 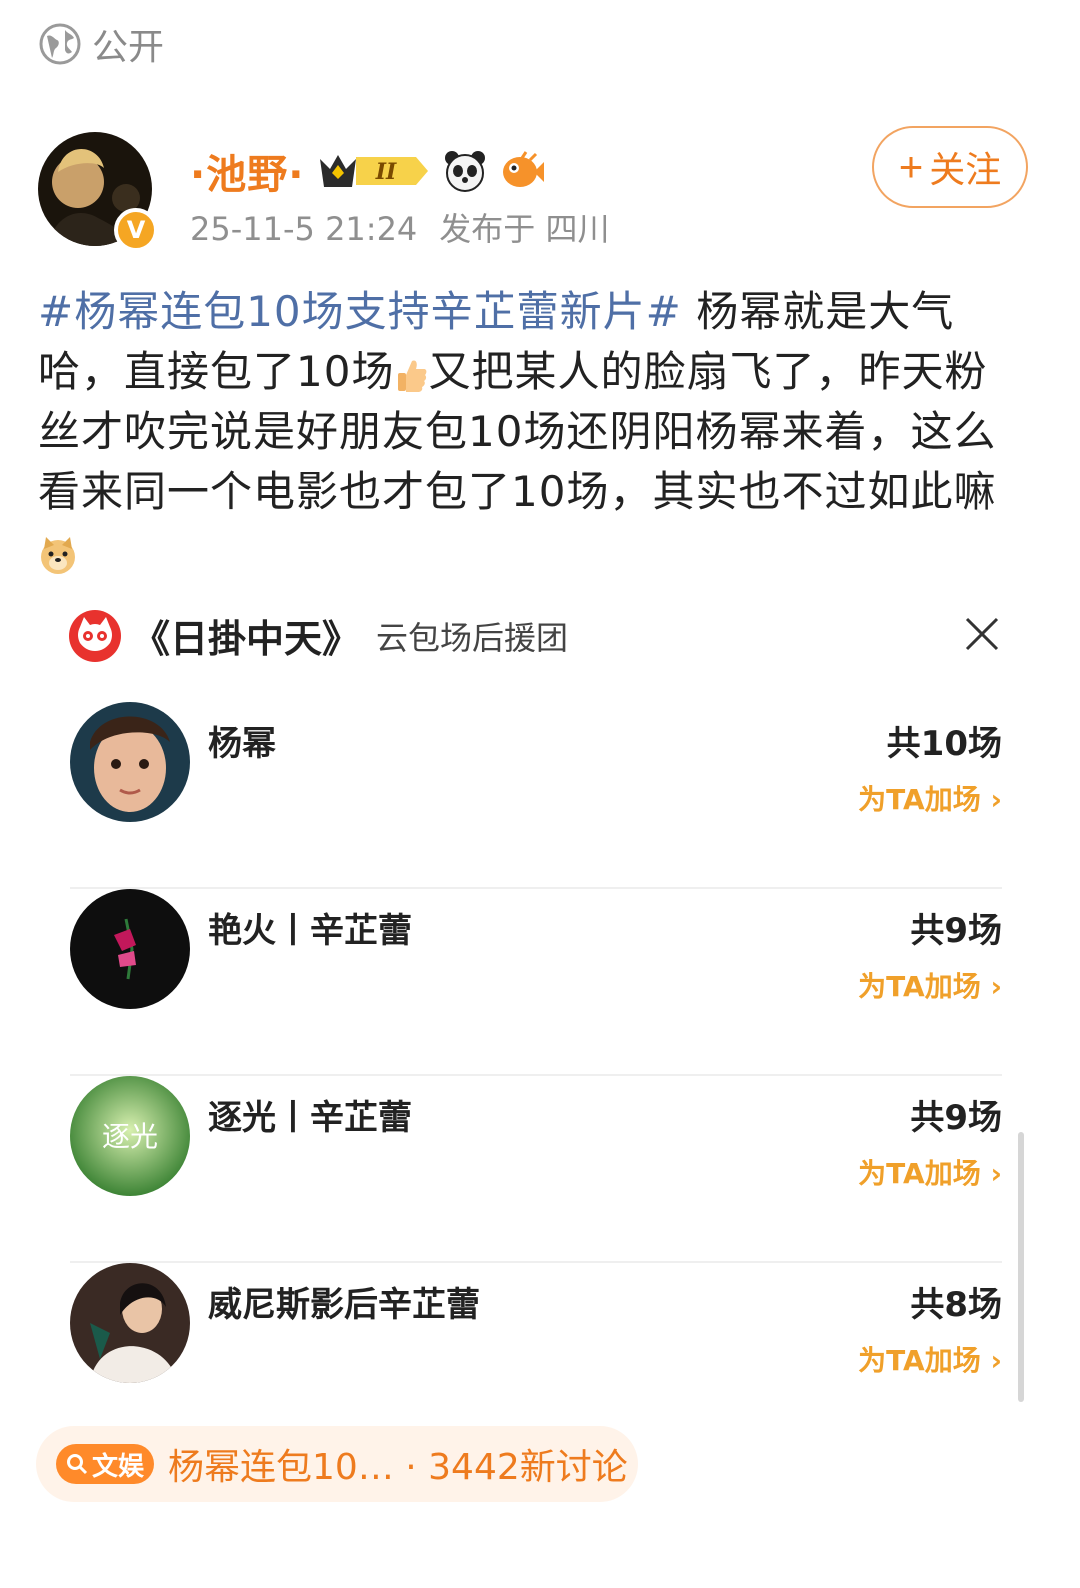 What do you see at coordinates (536, 1356) in the screenshot?
I see `list-item: 威尼斯影后辛芷蕾 共8场 为TA加场 ›` at bounding box center [536, 1356].